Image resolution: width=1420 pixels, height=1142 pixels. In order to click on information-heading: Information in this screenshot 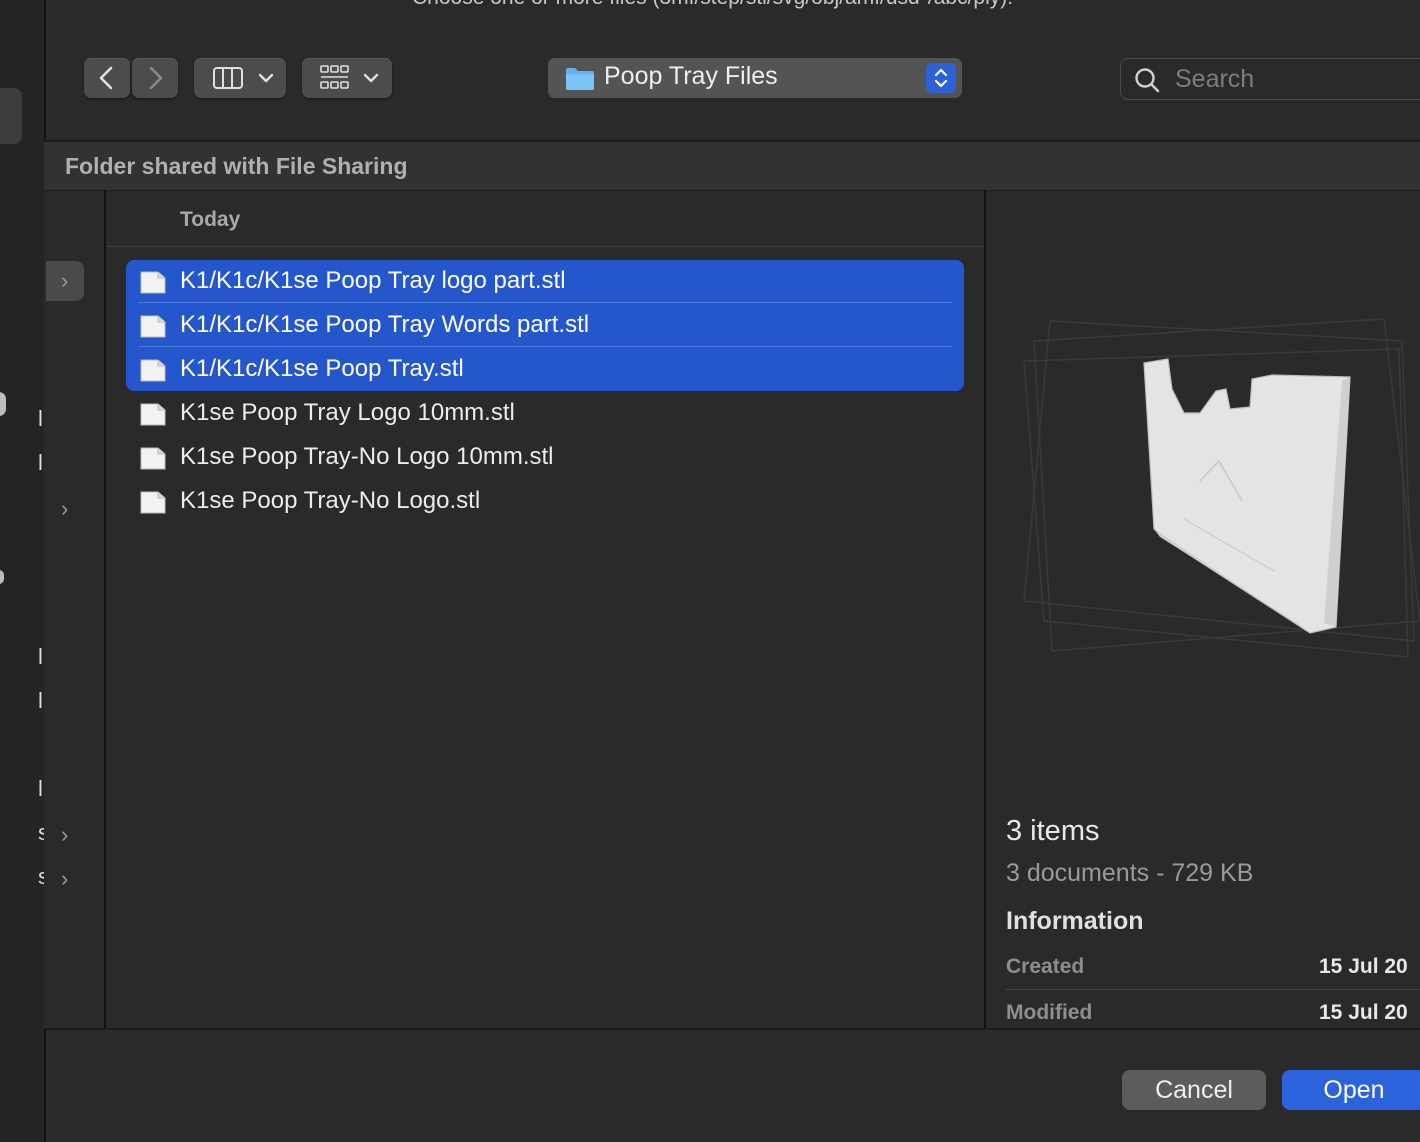, I will do `click(1075, 921)`.